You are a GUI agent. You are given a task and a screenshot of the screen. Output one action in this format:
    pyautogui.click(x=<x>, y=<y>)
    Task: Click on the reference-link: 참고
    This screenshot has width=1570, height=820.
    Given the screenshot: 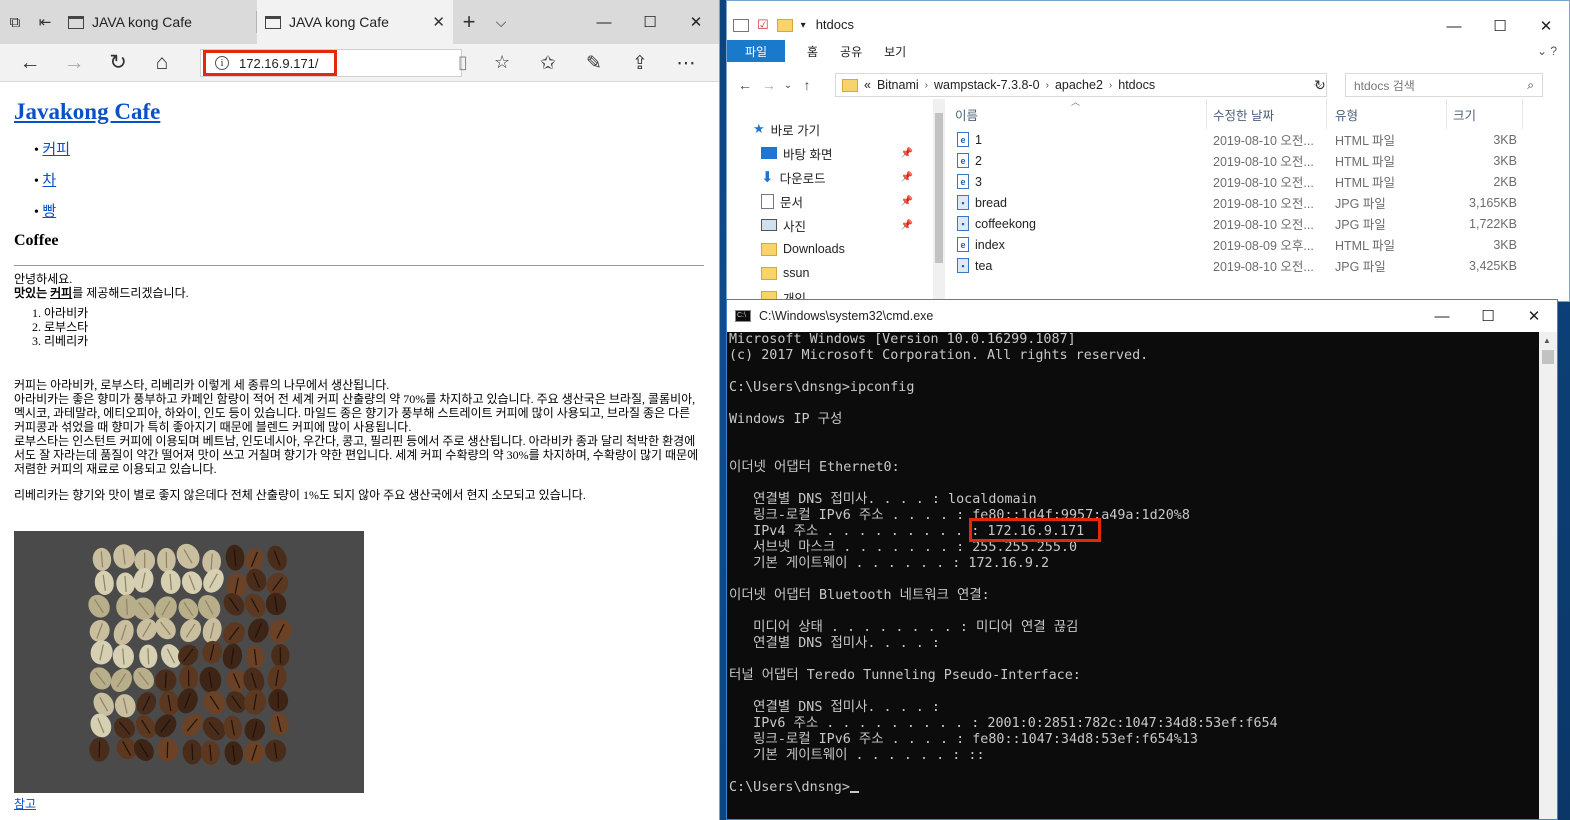 What is the action you would take?
    pyautogui.click(x=25, y=803)
    